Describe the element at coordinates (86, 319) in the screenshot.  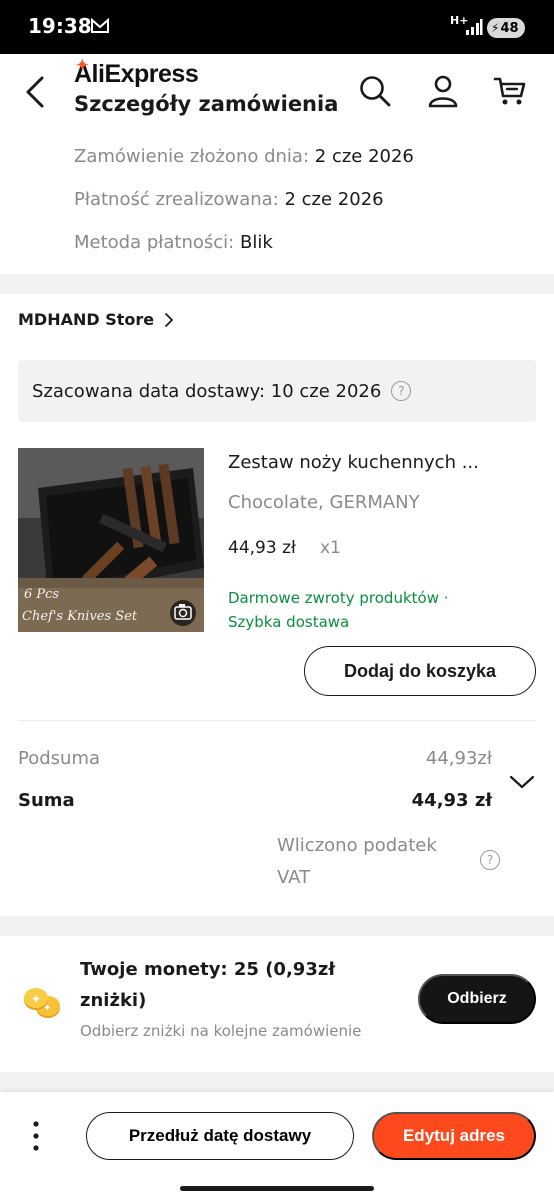
I see `store-name: MDHAND Store` at that location.